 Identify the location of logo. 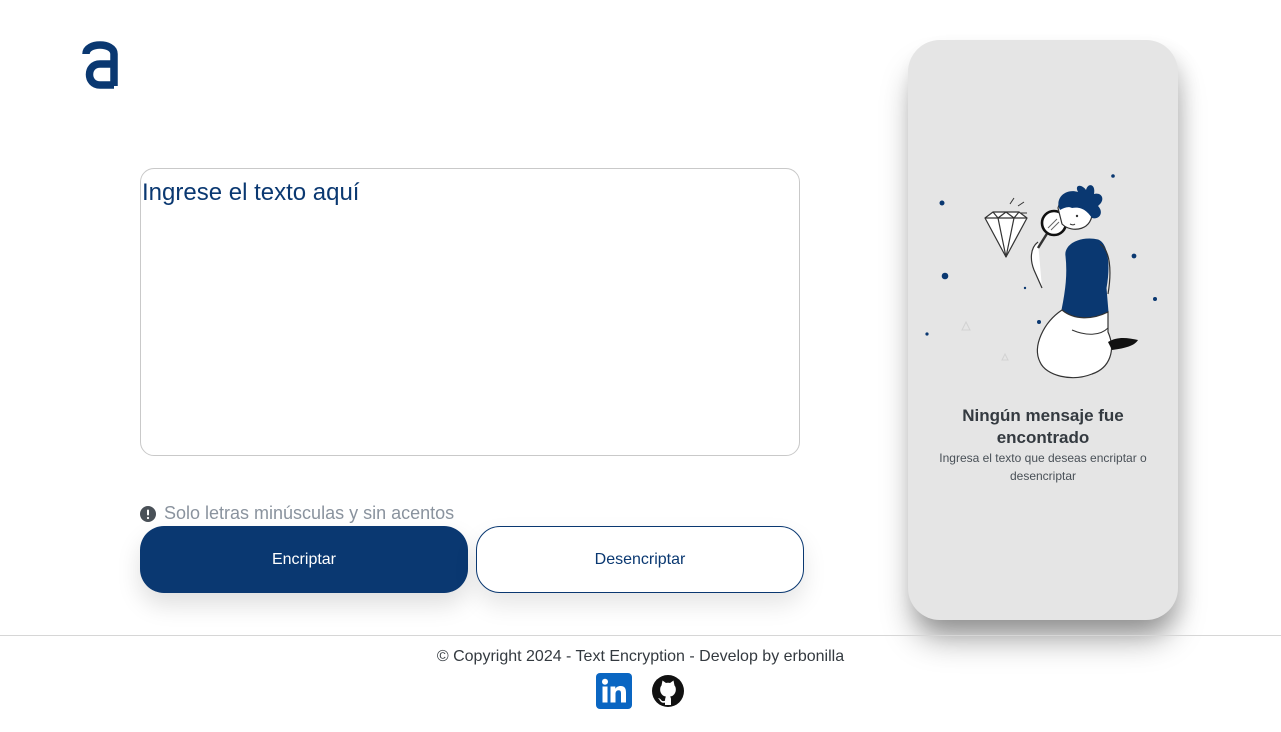
(100, 65).